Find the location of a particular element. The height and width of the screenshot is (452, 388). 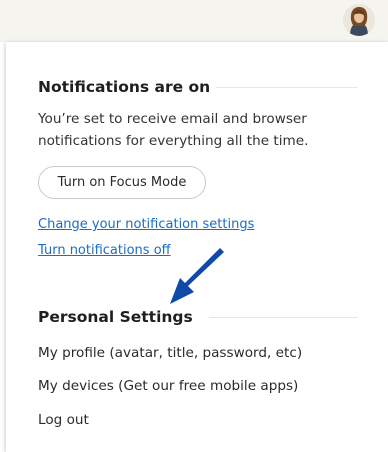

top-bar is located at coordinates (194, 21).